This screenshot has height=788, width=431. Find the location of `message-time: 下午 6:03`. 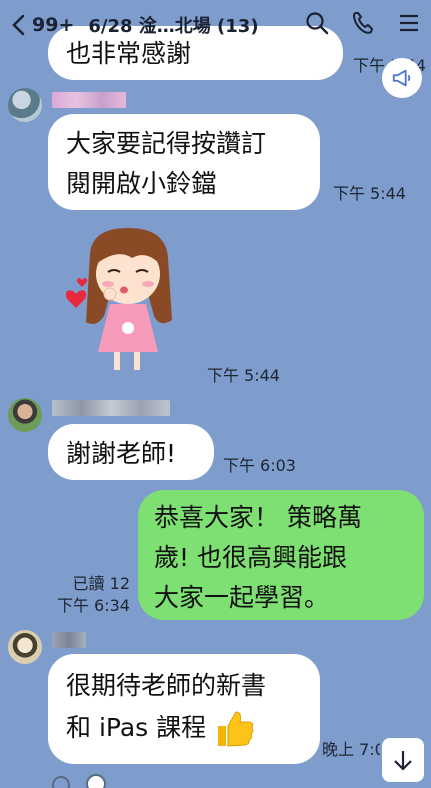

message-time: 下午 6:03 is located at coordinates (259, 465).